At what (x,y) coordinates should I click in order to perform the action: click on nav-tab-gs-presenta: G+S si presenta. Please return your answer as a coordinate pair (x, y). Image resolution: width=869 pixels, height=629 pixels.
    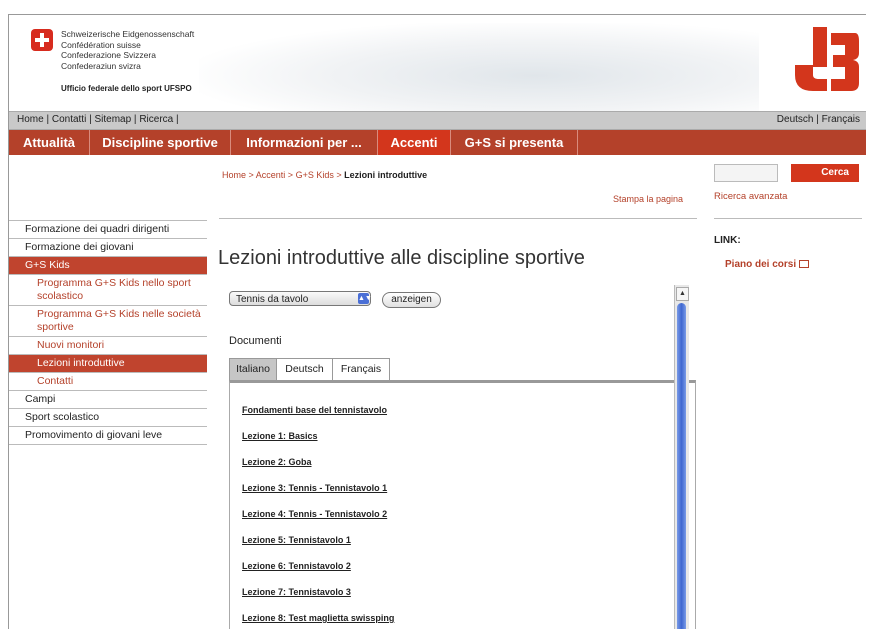
    Looking at the image, I should click on (514, 142).